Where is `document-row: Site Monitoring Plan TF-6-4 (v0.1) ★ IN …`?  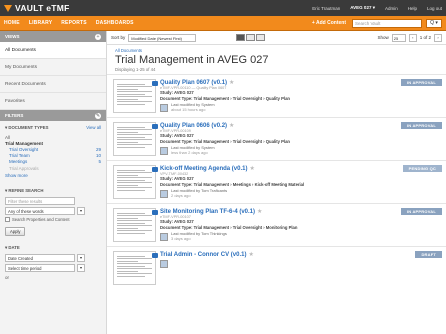
document-row: Site Monitoring Plan TF-6-4 (v0.1) ★ IN … is located at coordinates (276, 224).